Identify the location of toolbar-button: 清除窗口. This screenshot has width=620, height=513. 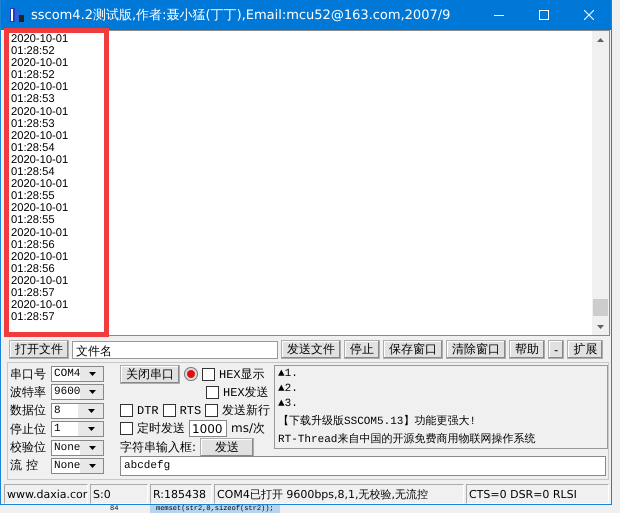
(476, 349).